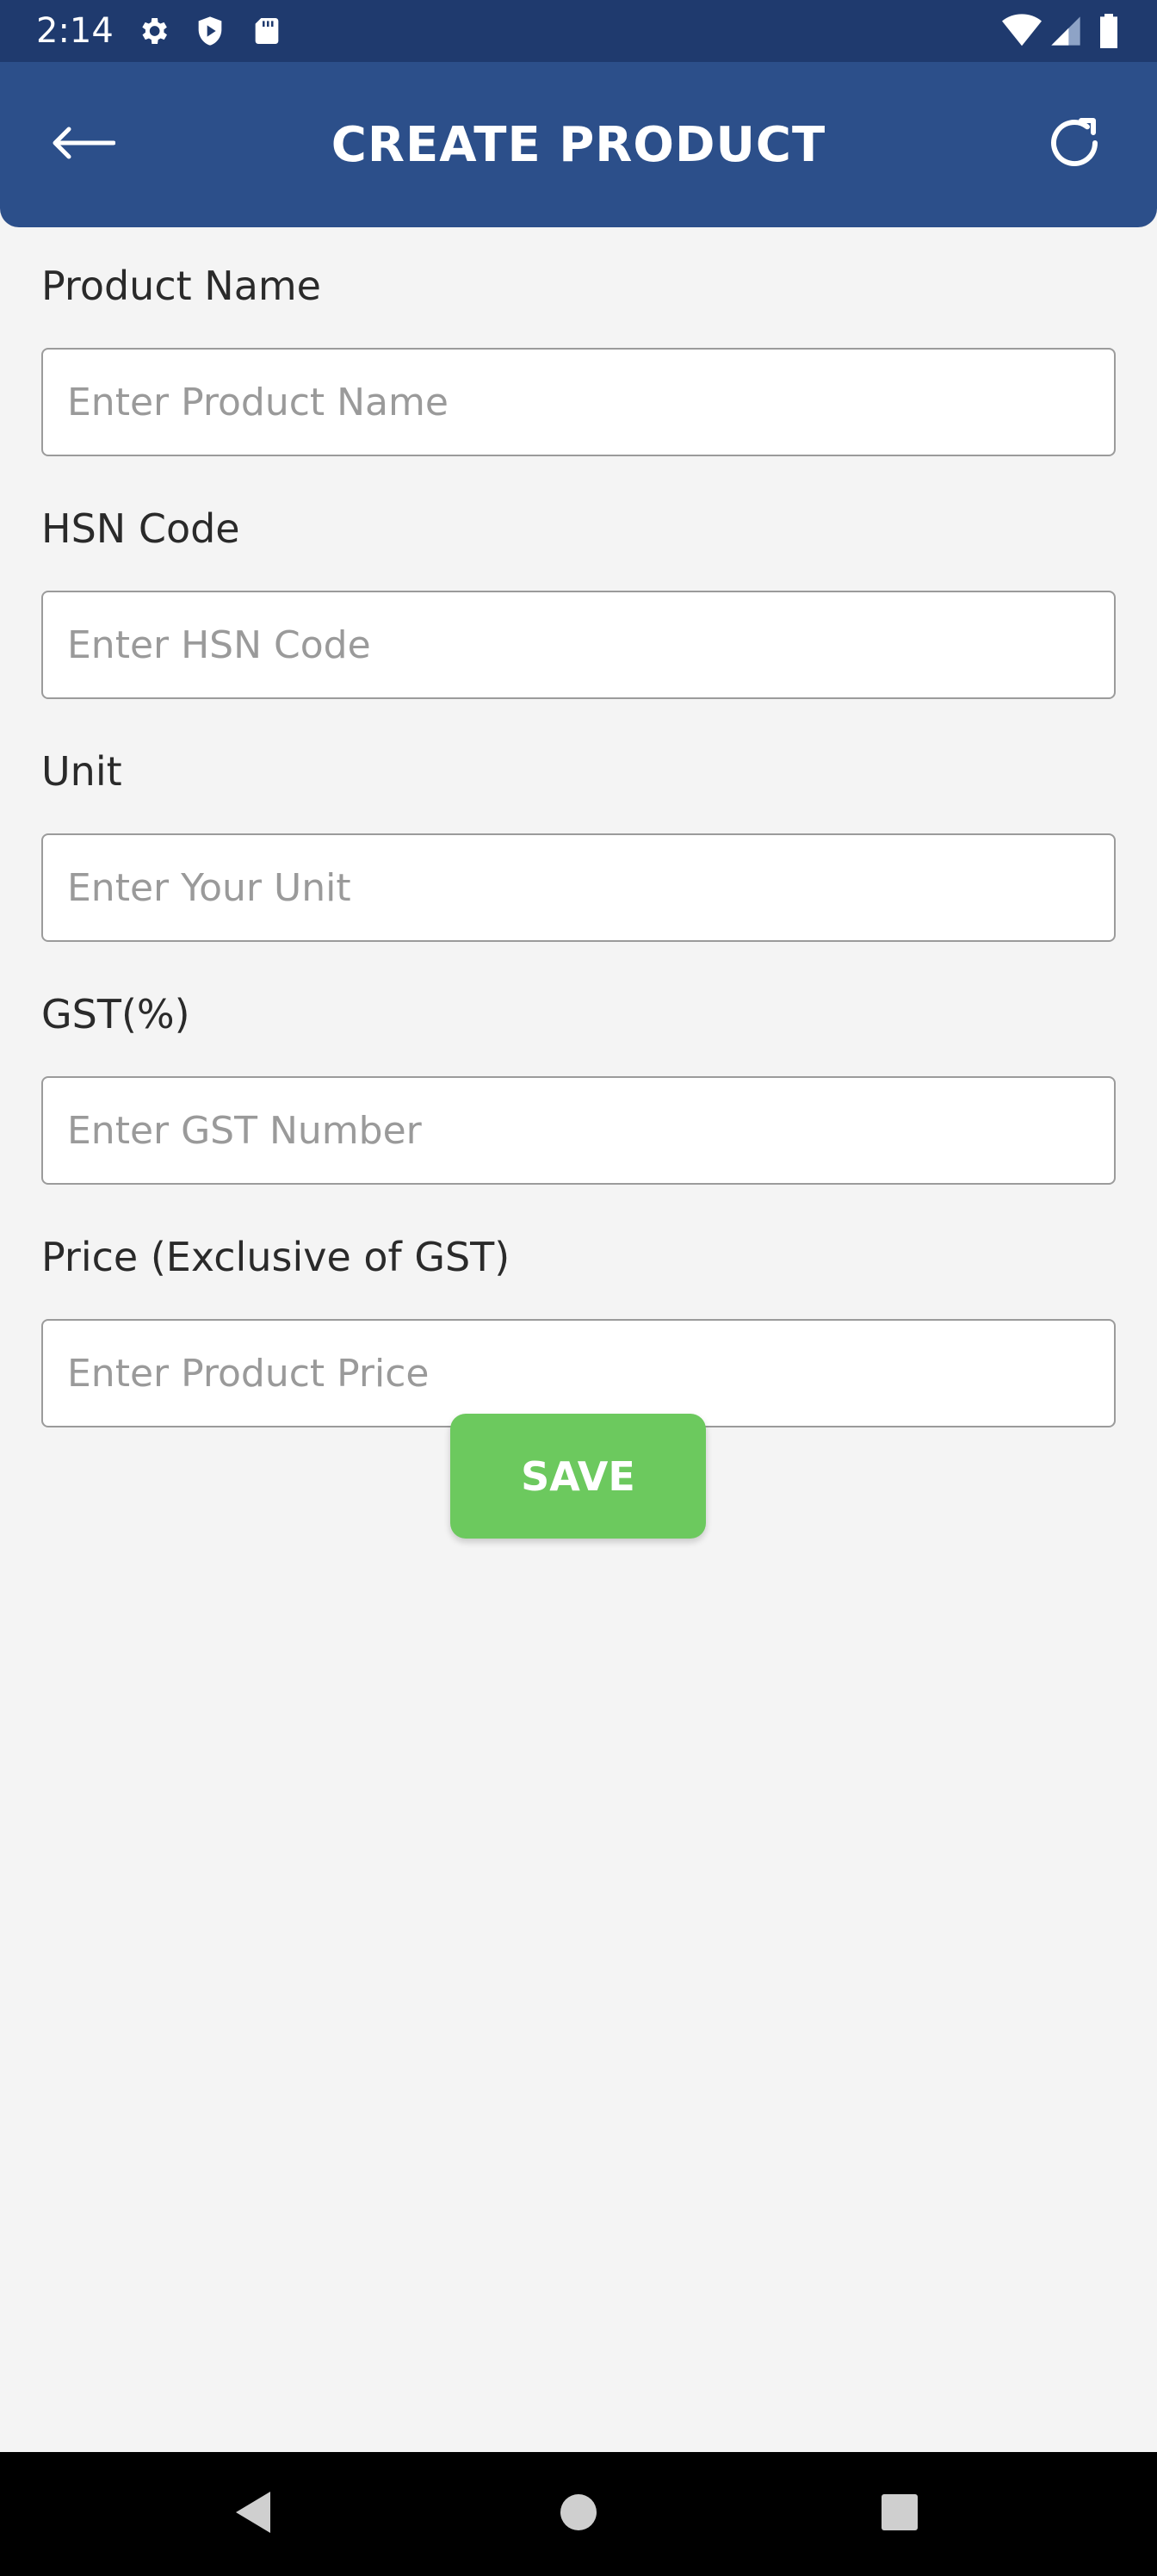 The width and height of the screenshot is (1157, 2576). What do you see at coordinates (75, 31) in the screenshot?
I see `status-time: 2:14` at bounding box center [75, 31].